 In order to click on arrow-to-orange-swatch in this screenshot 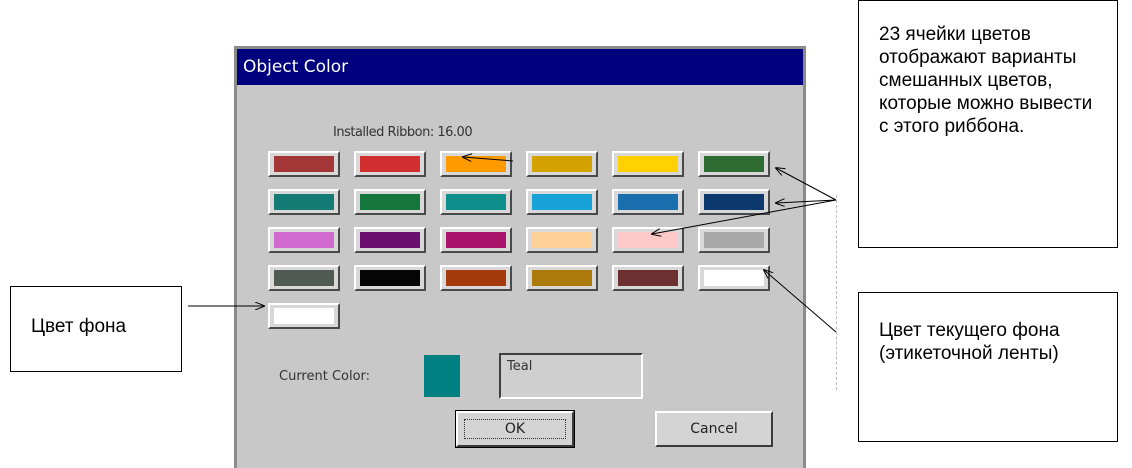, I will do `click(488, 159)`.